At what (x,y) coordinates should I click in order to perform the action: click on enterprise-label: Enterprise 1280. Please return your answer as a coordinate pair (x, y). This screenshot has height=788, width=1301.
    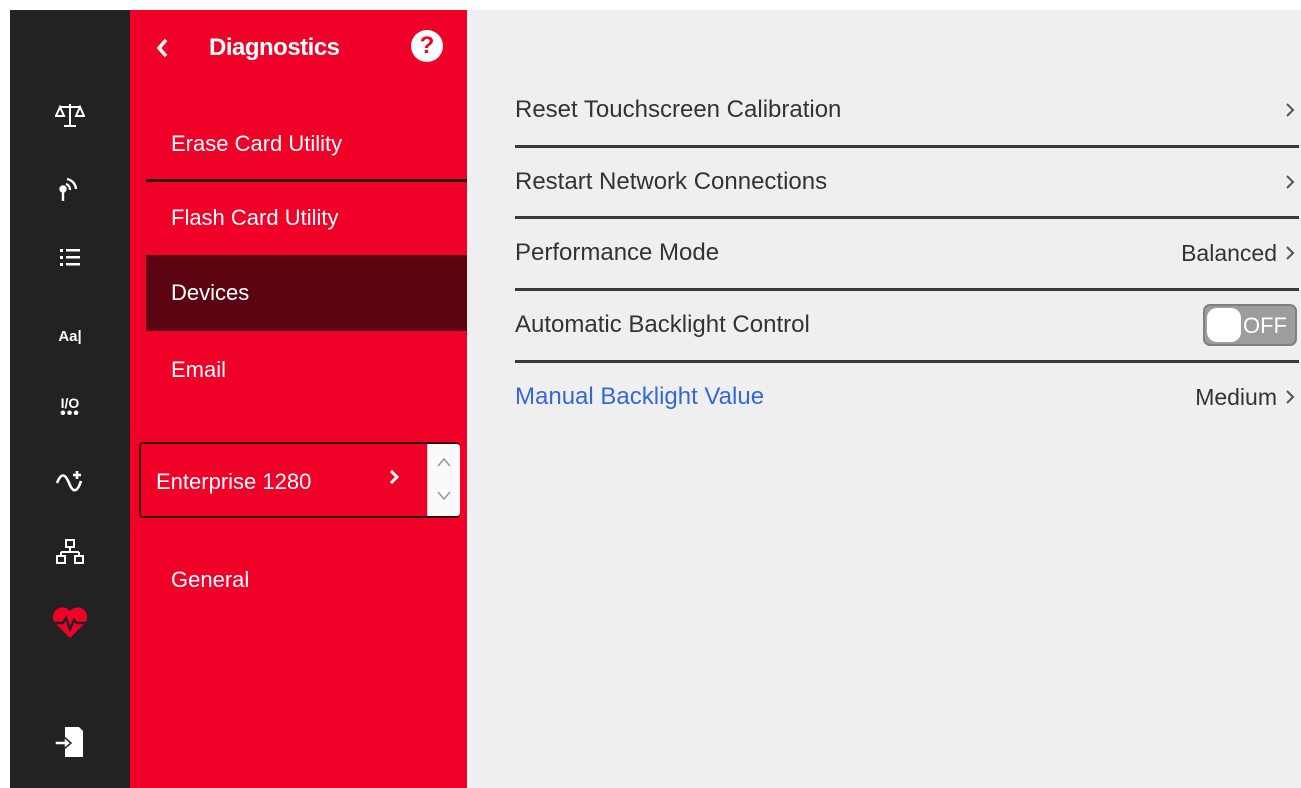
    Looking at the image, I should click on (234, 481).